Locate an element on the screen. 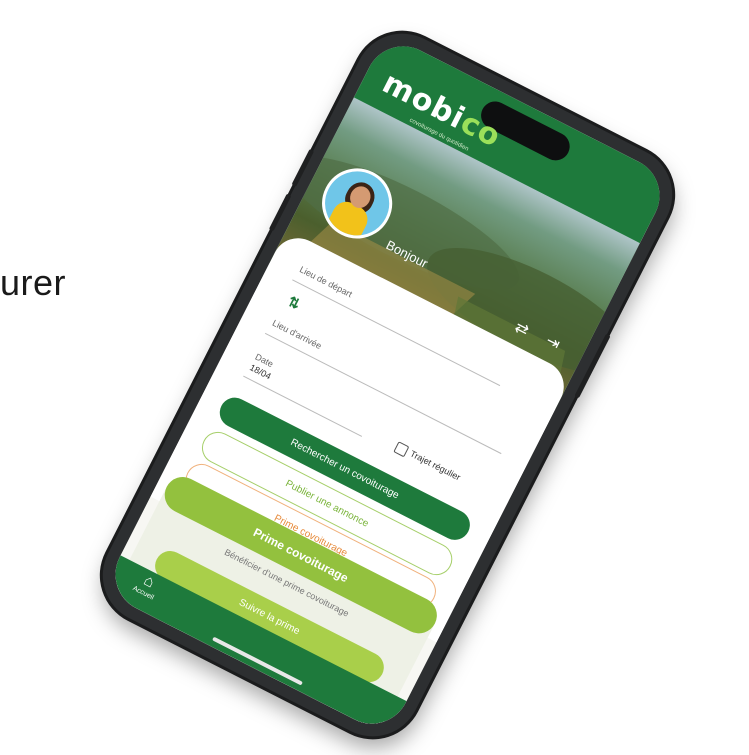 Image resolution: width=749 pixels, height=755 pixels. arrival-field: Lieu d'arrivée is located at coordinates (297, 334).